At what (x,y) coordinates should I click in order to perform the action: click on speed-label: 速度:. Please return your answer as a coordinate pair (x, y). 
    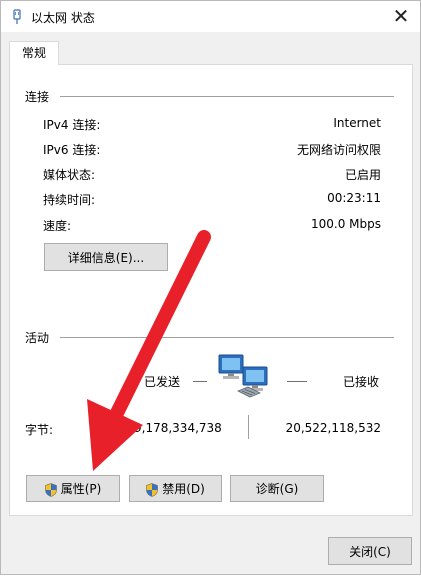
    Looking at the image, I should click on (57, 226).